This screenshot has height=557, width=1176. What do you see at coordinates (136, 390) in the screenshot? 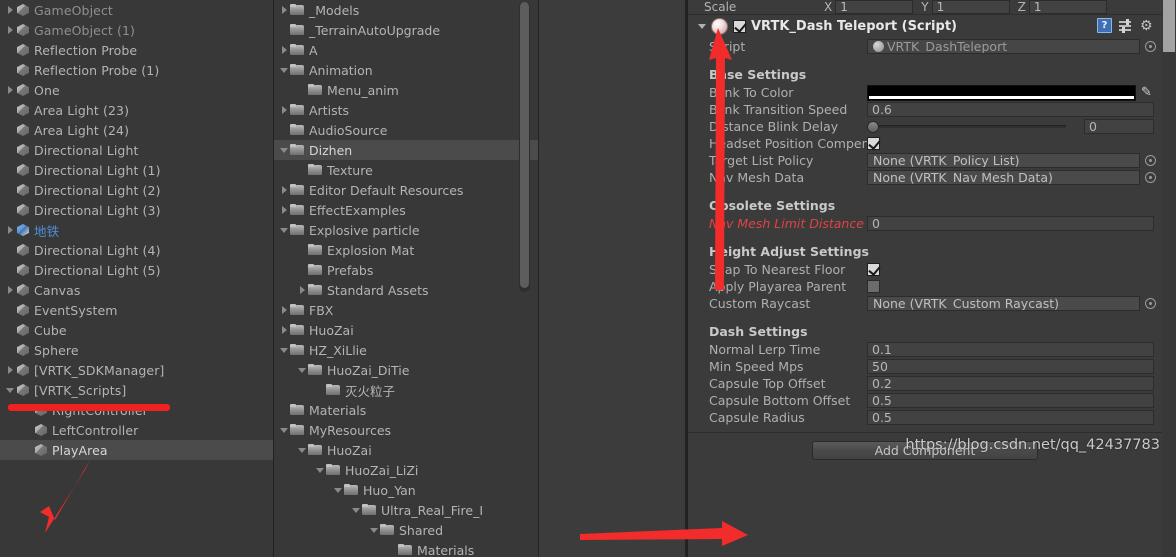
I see `hierarchy-item-vrtk-scripts: [VRTK_Scripts]` at bounding box center [136, 390].